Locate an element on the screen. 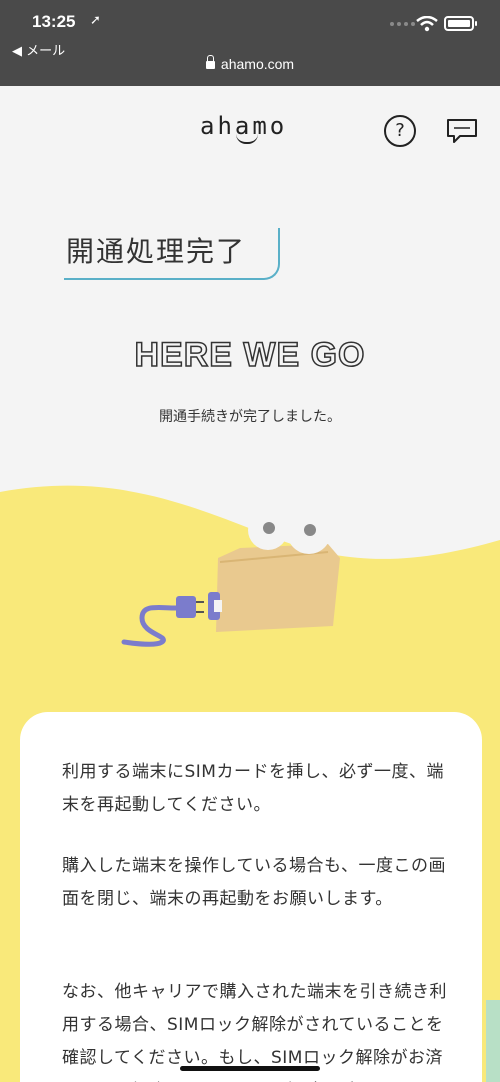 The width and height of the screenshot is (500, 1082). home-indicator is located at coordinates (250, 1068).